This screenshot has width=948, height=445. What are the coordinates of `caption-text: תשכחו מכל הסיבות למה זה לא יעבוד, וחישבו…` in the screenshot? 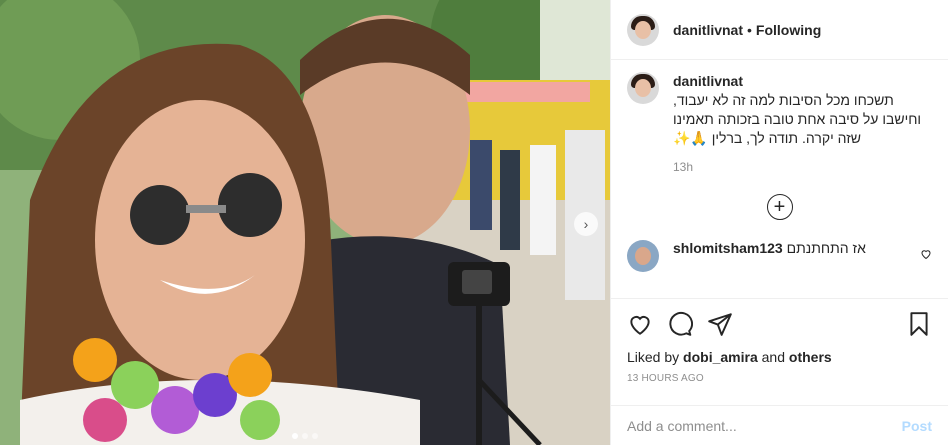 It's located at (797, 119).